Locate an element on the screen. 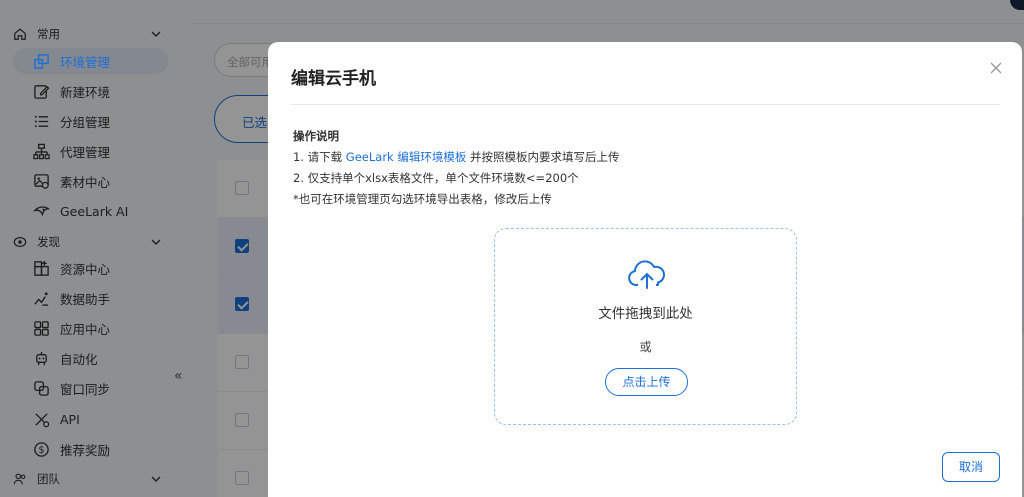 The height and width of the screenshot is (497, 1024). cloud-upload-icon is located at coordinates (647, 275).